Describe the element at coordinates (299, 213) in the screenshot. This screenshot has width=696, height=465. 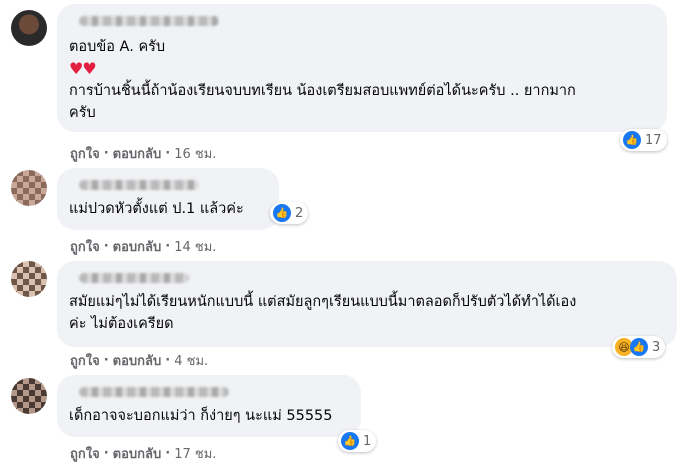
I see `reaction-count: 2` at that location.